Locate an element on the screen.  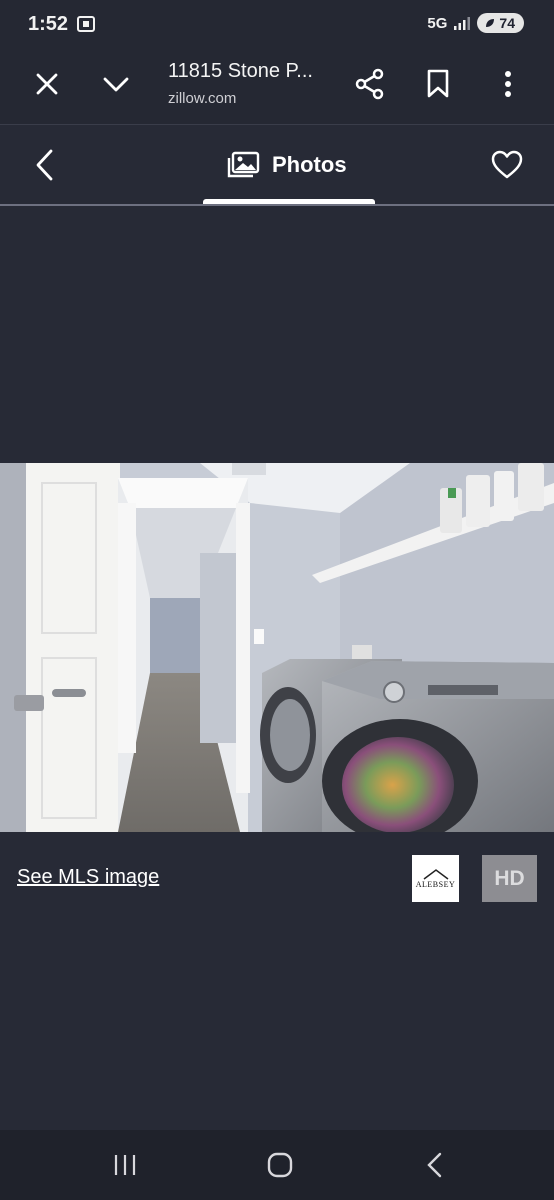
tab-photos-label: Photos is located at coordinates (309, 164).